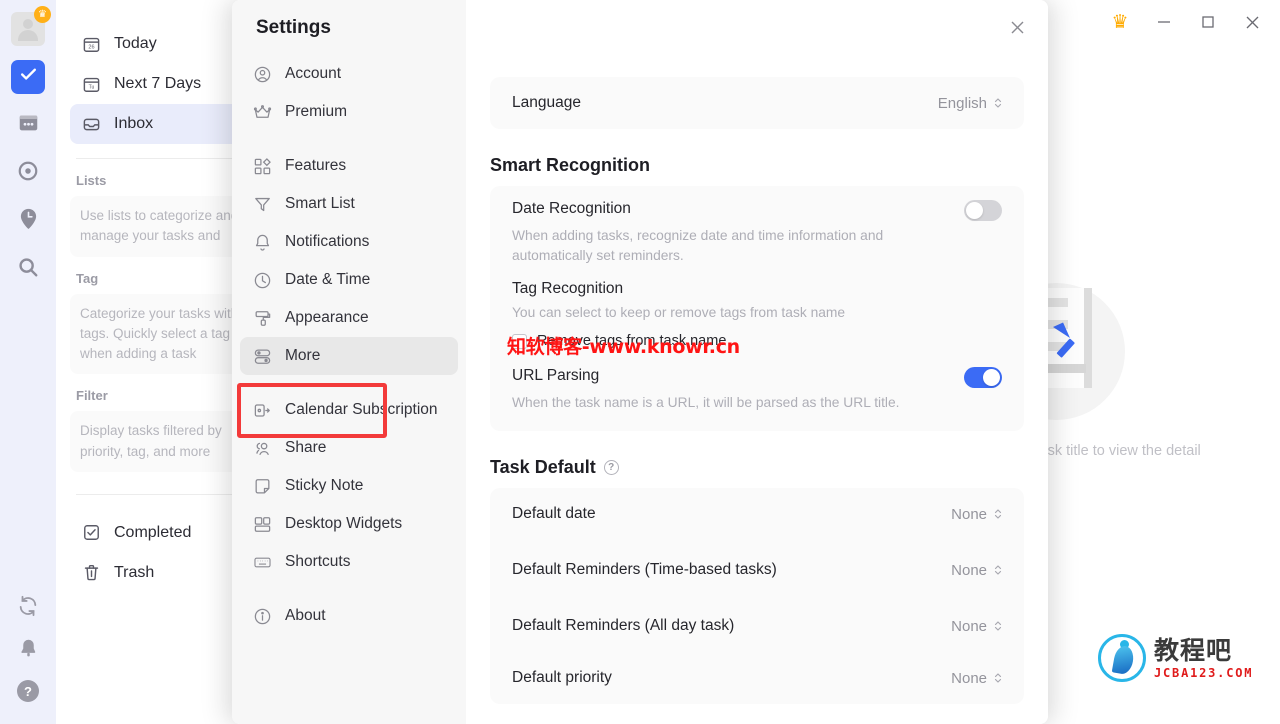 The width and height of the screenshot is (1280, 724). Describe the element at coordinates (262, 166) in the screenshot. I see `grid-icon` at that location.